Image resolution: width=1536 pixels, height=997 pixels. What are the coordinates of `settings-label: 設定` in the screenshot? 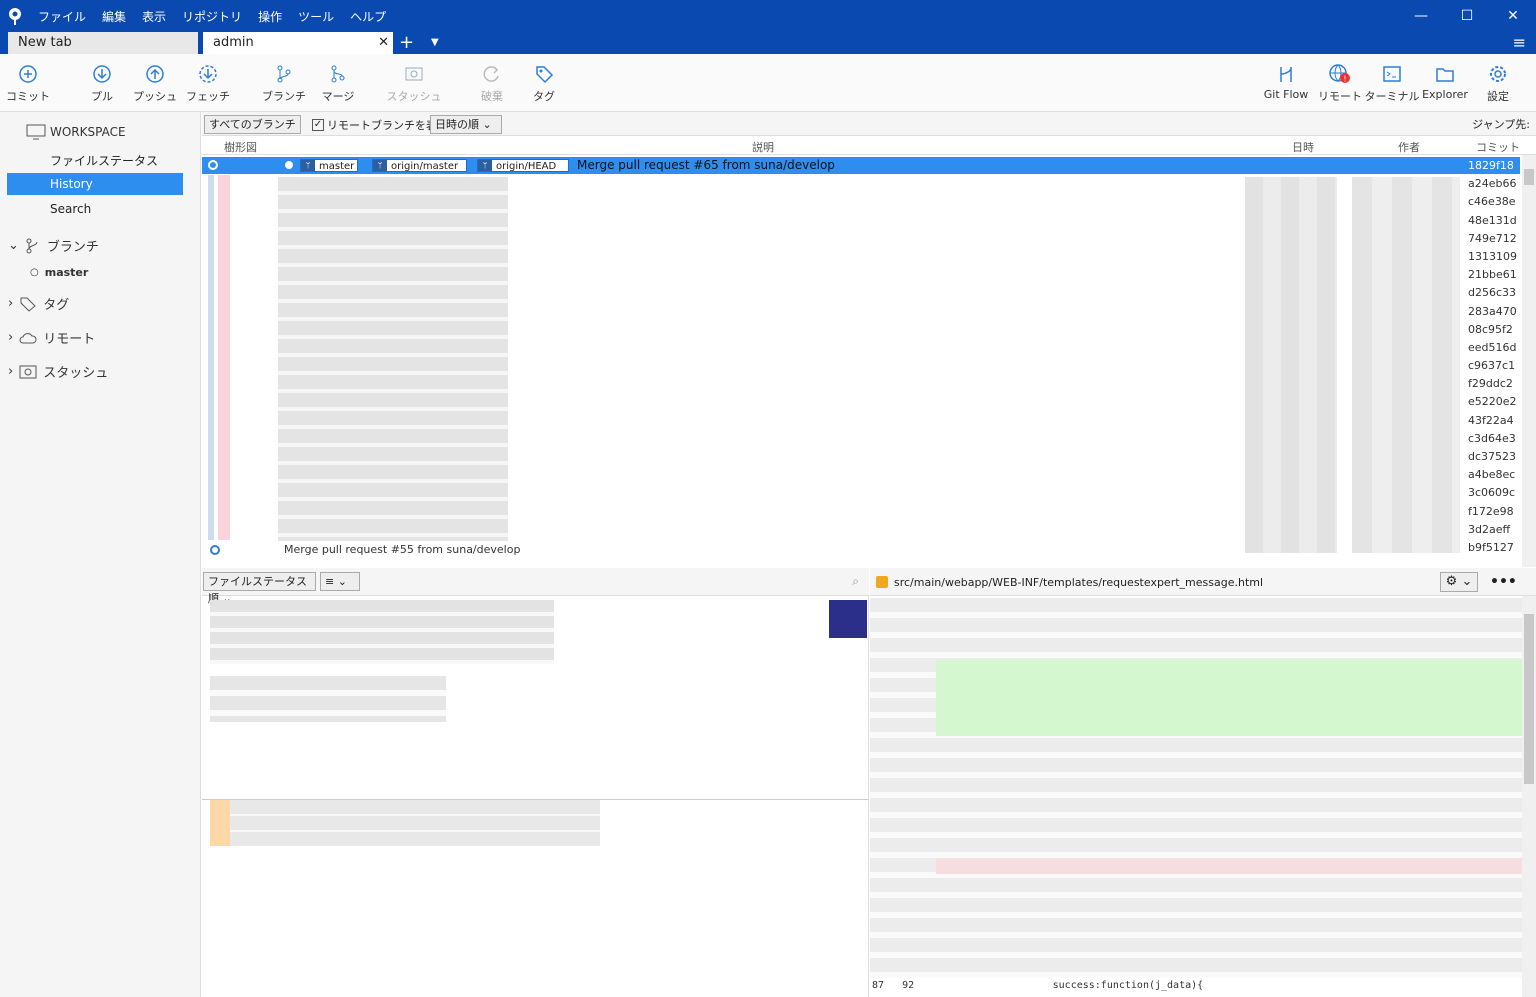 It's located at (1498, 96).